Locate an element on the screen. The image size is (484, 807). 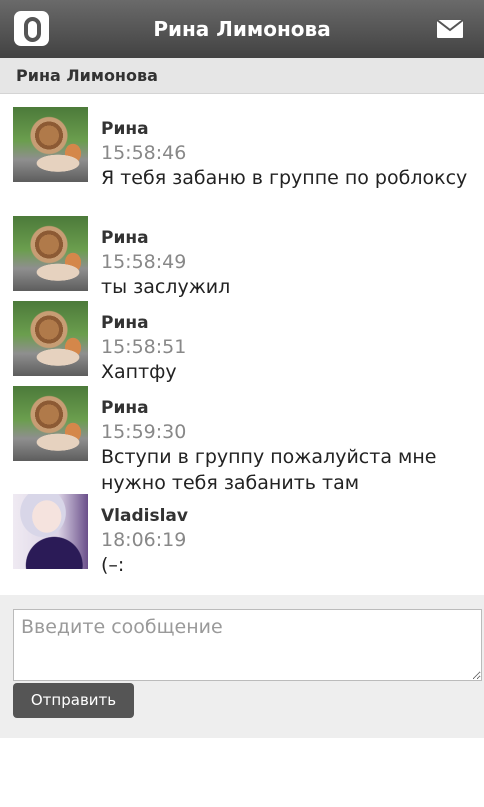
message-time: 15:58:51 is located at coordinates (144, 347).